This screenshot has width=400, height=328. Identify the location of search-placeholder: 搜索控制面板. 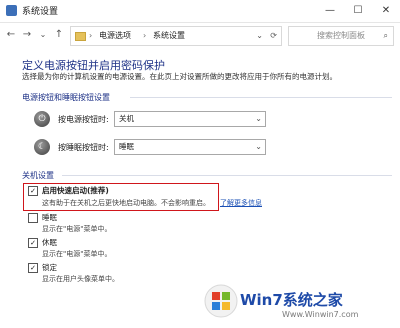
(341, 35).